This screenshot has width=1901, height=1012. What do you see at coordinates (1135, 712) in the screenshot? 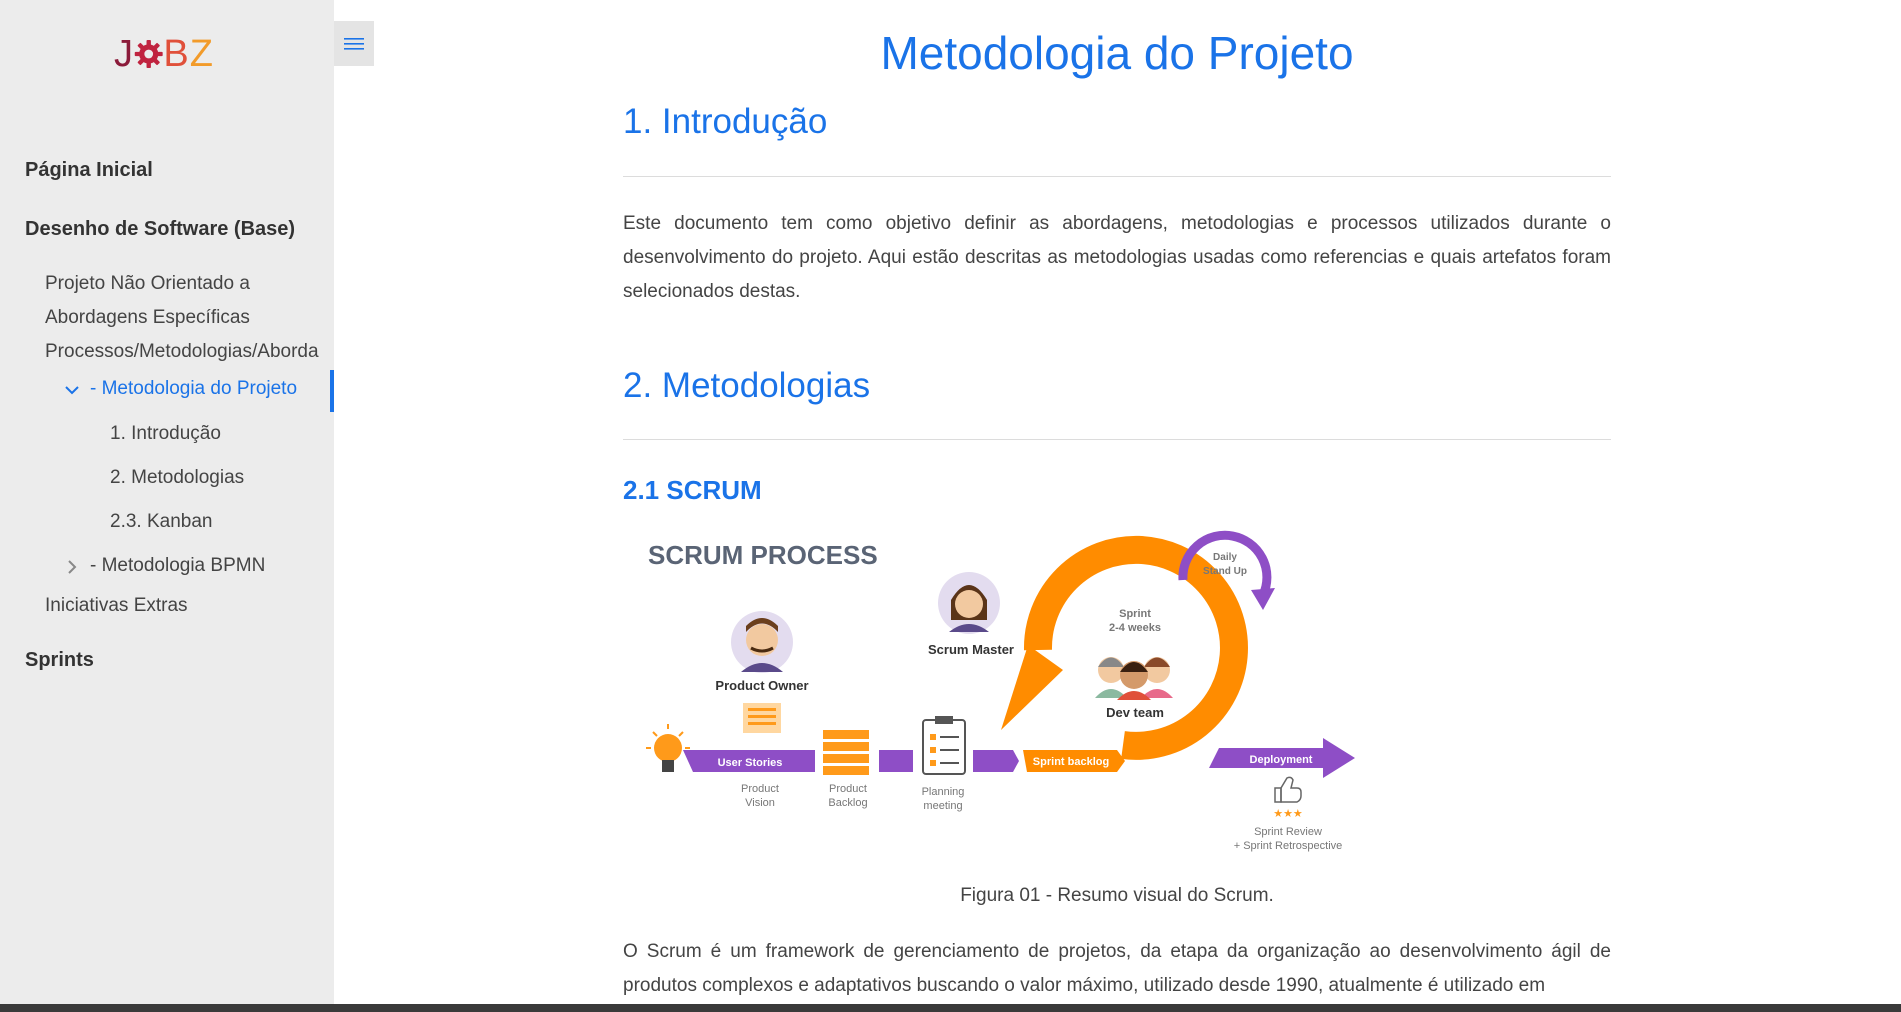
I see `dev-team-label: Dev team` at bounding box center [1135, 712].